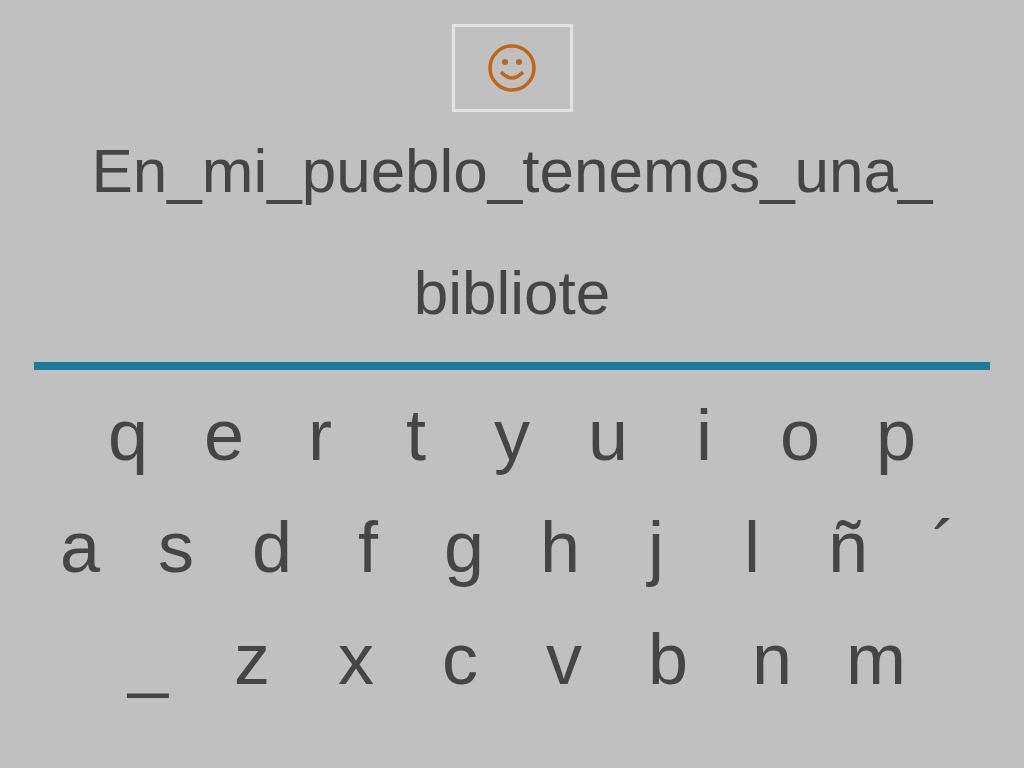  Describe the element at coordinates (772, 659) in the screenshot. I see `letter-key: n` at that location.